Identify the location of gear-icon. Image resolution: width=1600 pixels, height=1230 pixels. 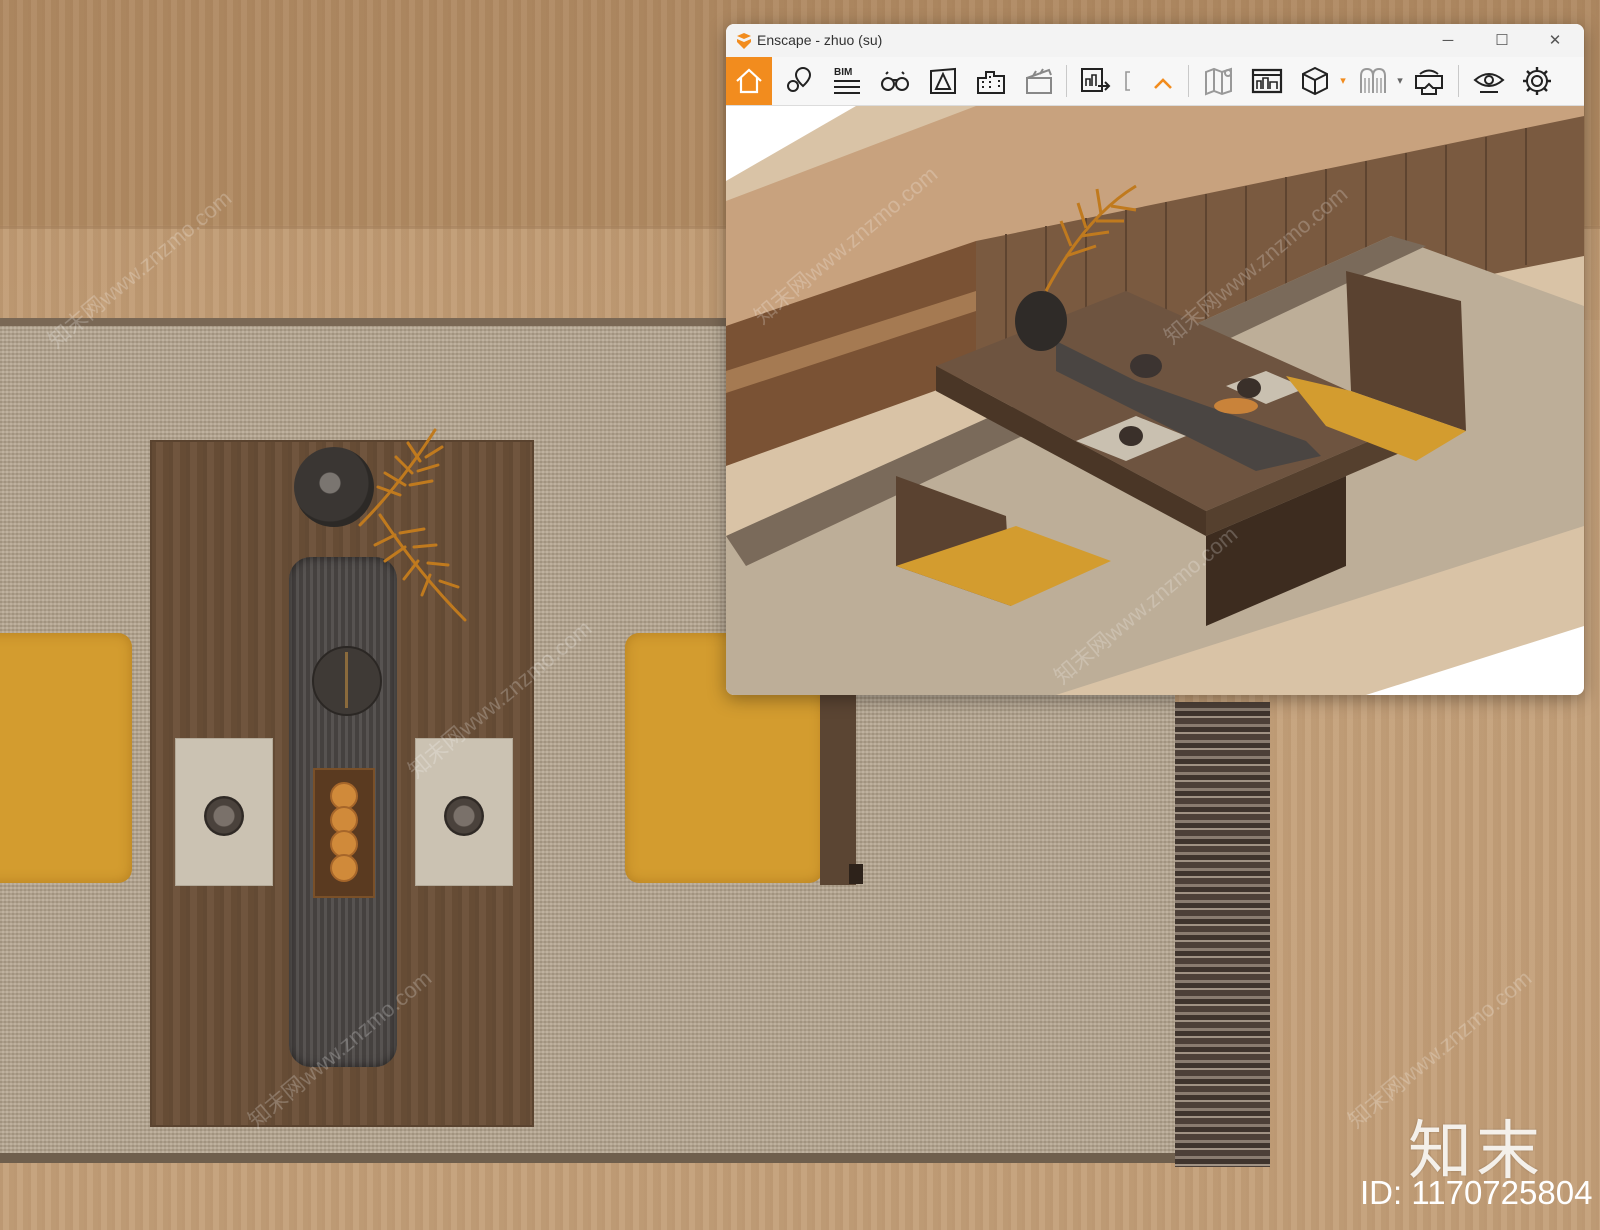
(1537, 81).